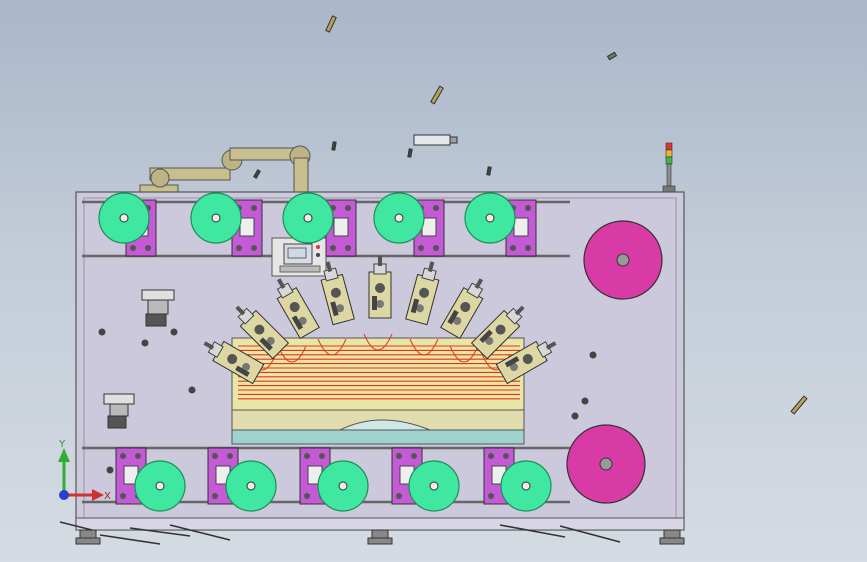  I want to click on loose-cylinder, so click(435, 140).